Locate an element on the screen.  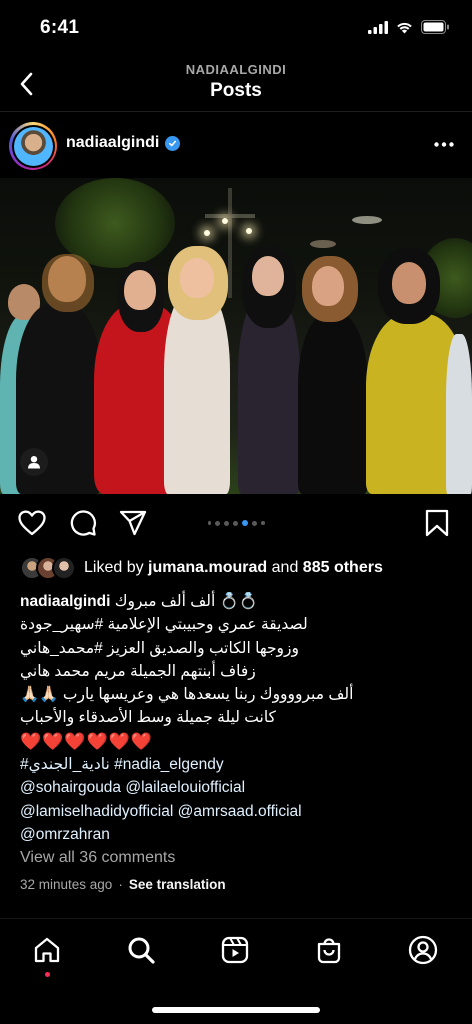
status-time: 6:41 is located at coordinates (60, 27).